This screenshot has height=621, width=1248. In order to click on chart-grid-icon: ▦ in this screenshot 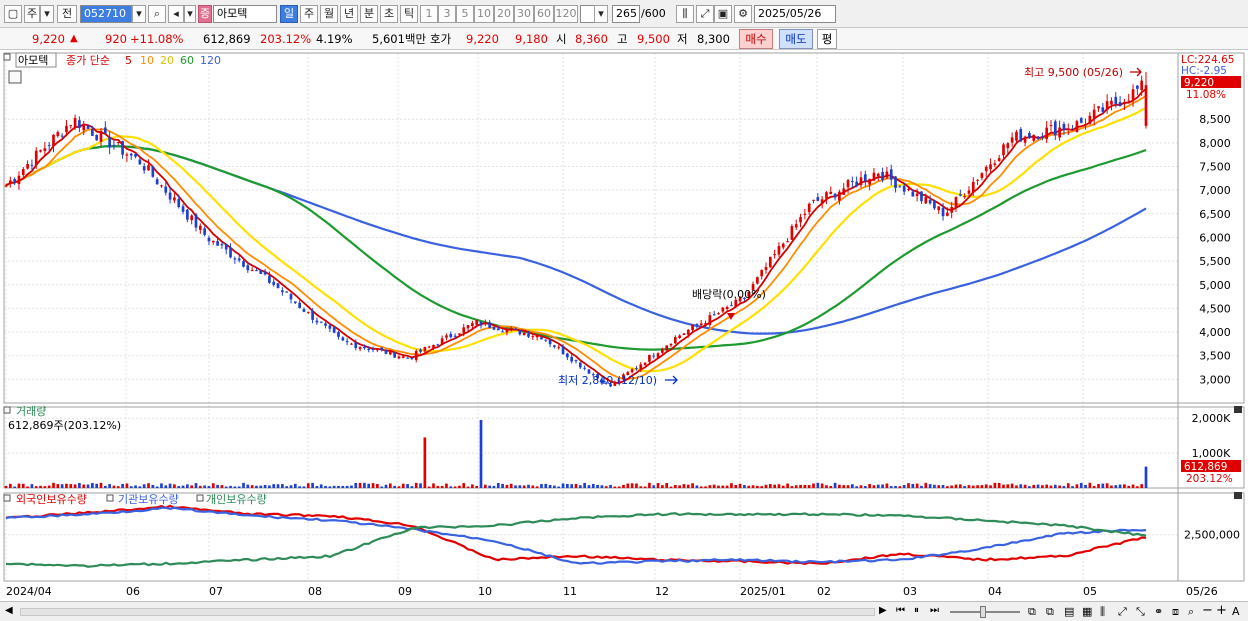, I will do `click(1087, 611)`.